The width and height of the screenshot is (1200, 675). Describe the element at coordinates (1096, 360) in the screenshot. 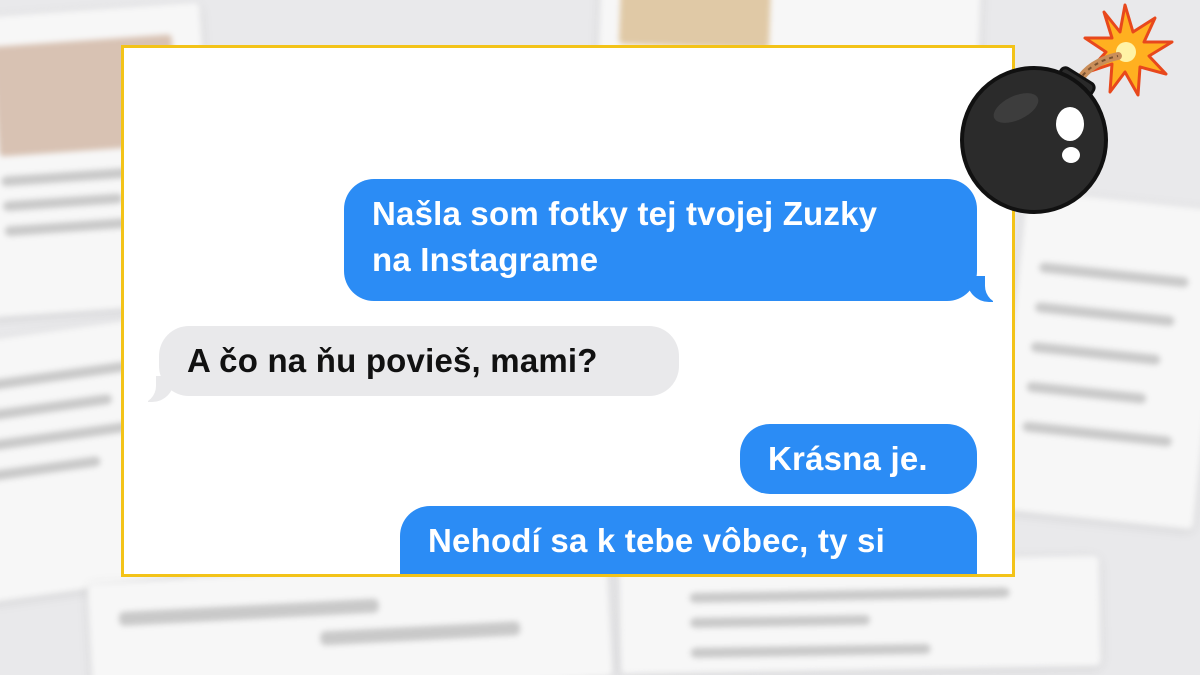

I see `background-card` at that location.